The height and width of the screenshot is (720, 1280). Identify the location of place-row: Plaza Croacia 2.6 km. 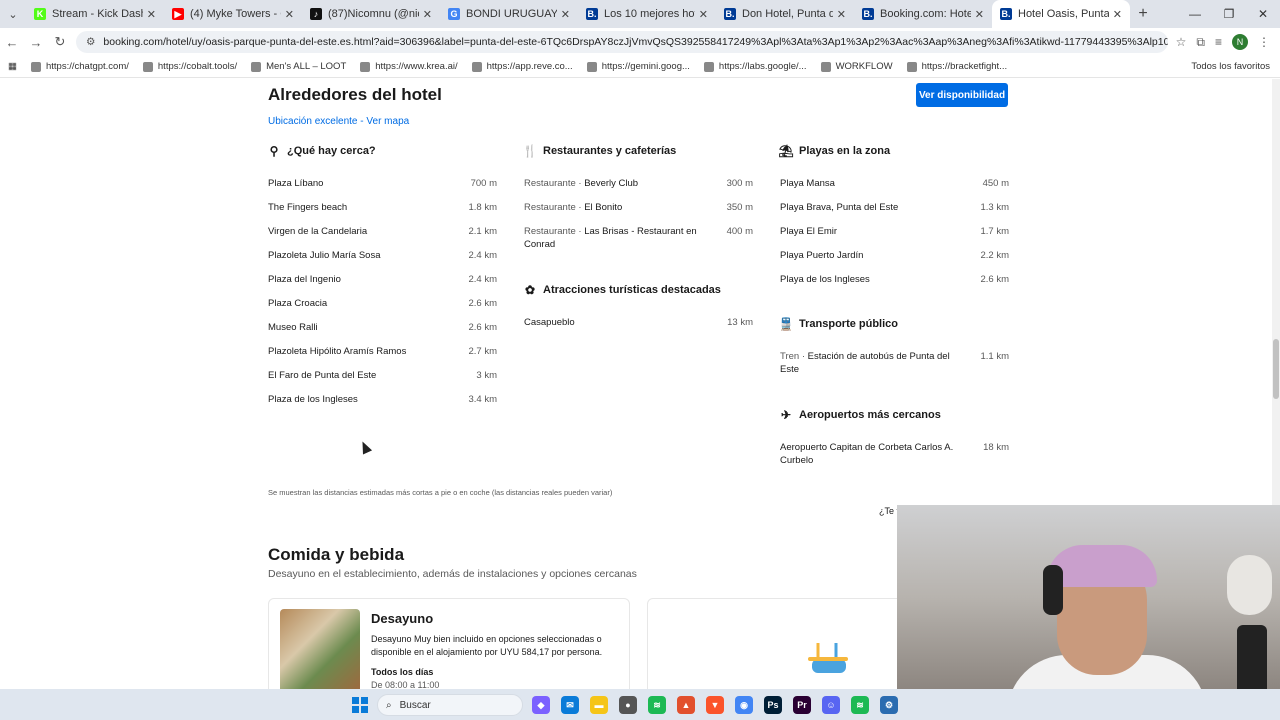
(382, 303).